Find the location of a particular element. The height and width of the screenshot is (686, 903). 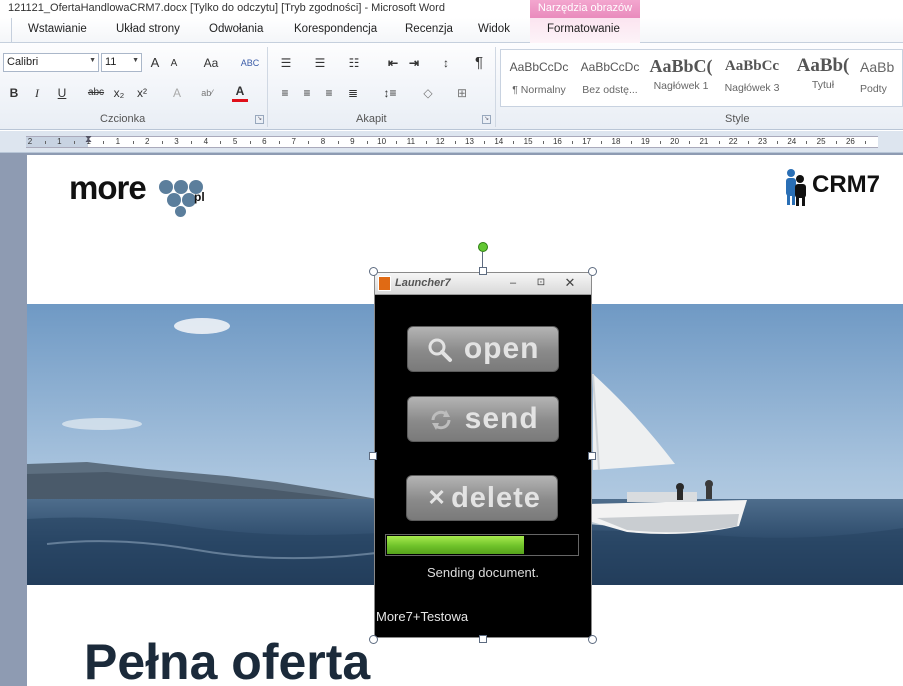

open-button: open is located at coordinates (483, 349).